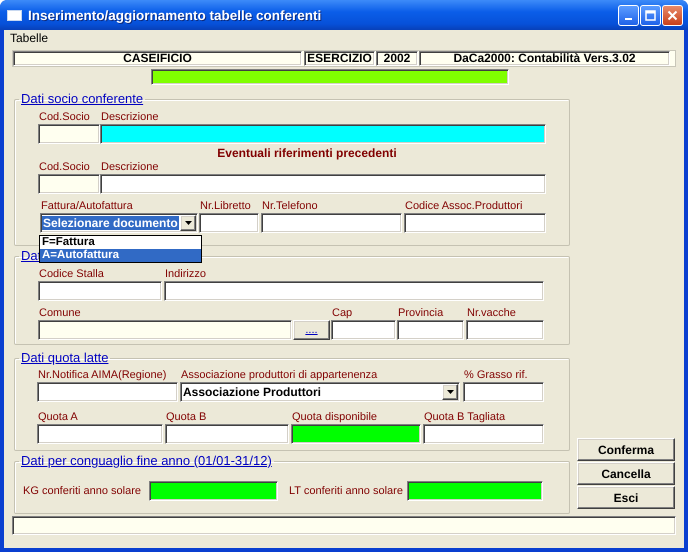 This screenshot has height=552, width=688. What do you see at coordinates (420, 313) in the screenshot?
I see `field-label: Provincia` at bounding box center [420, 313].